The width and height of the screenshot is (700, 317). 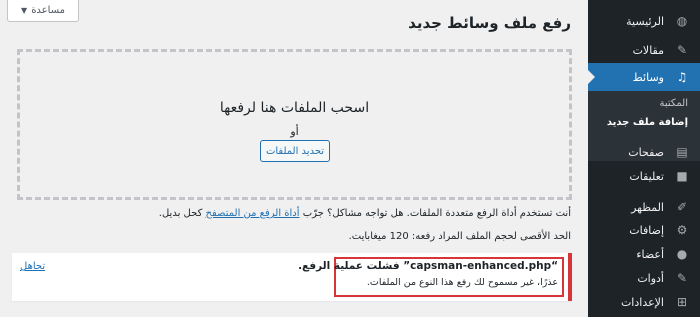 What do you see at coordinates (682, 278) in the screenshot?
I see `tools-icon: ✎` at bounding box center [682, 278].